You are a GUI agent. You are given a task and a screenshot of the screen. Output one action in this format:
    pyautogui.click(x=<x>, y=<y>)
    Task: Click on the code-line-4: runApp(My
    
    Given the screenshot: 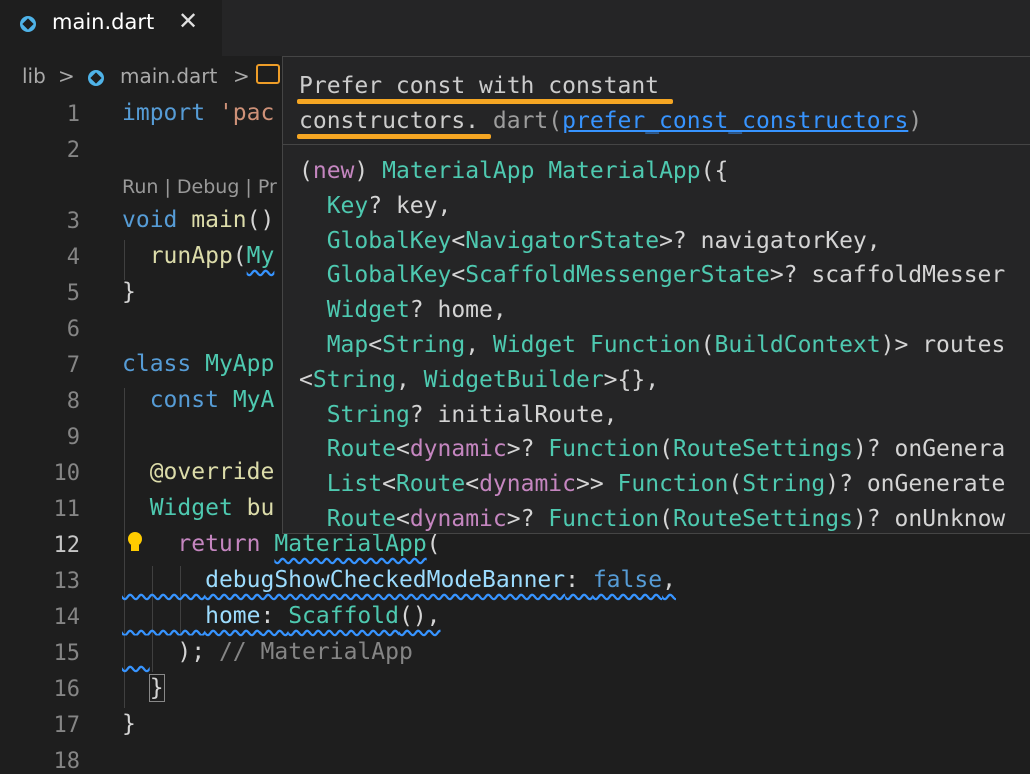 What is the action you would take?
    pyautogui.click(x=198, y=256)
    